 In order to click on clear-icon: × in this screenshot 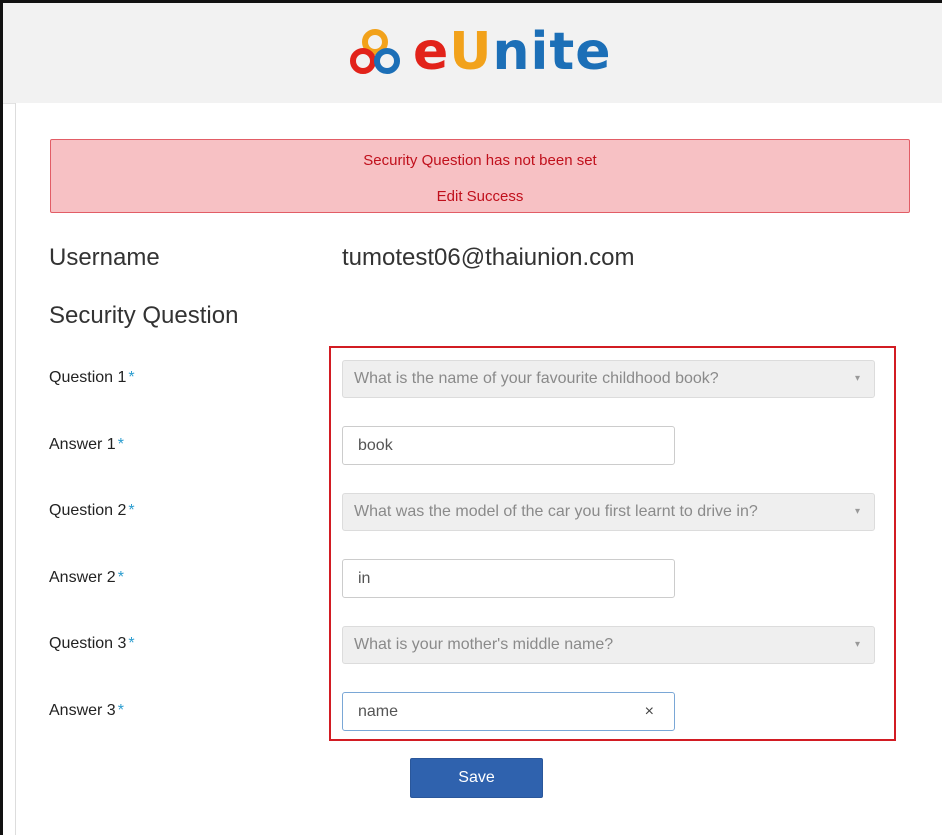, I will do `click(649, 711)`.